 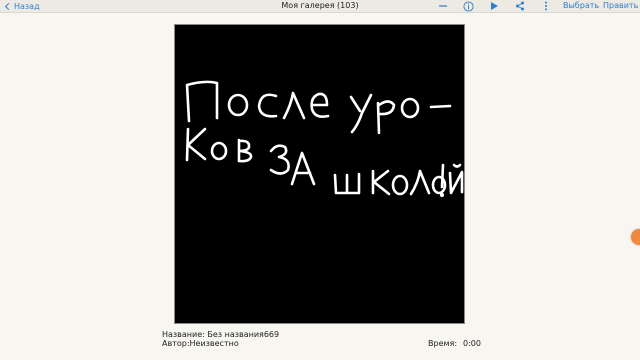 I want to click on name-value: Без названия669, so click(x=243, y=334).